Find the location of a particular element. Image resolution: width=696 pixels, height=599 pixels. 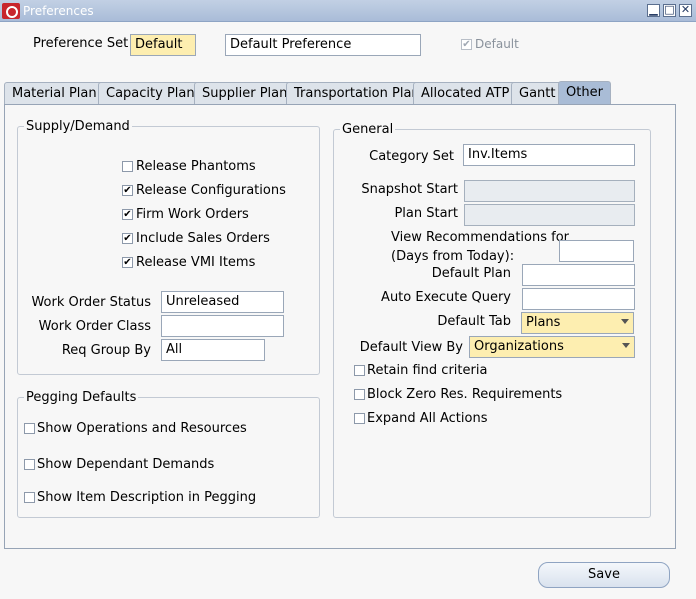

work-order-class-label: Work Order Class is located at coordinates (94, 326).